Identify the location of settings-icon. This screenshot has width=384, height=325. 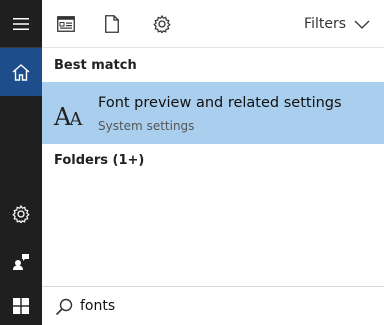
(21, 214).